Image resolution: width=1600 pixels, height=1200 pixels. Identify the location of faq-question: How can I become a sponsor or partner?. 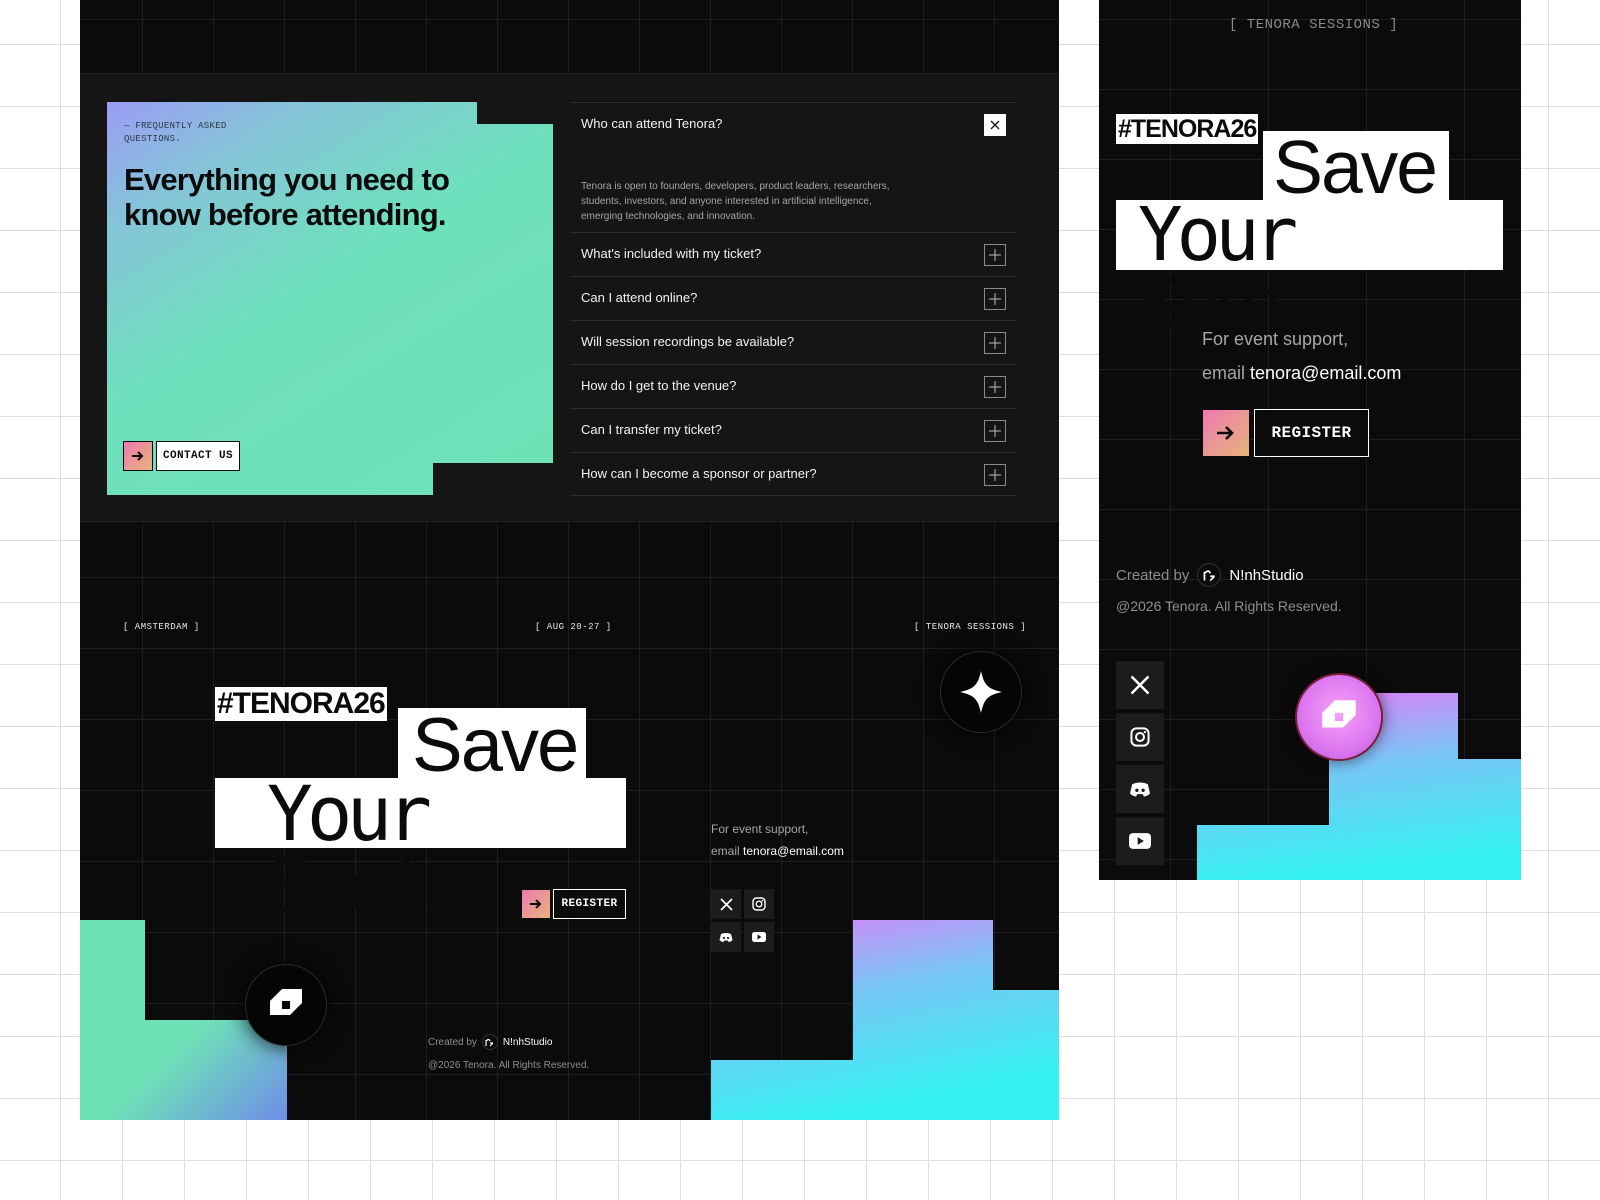
(699, 473).